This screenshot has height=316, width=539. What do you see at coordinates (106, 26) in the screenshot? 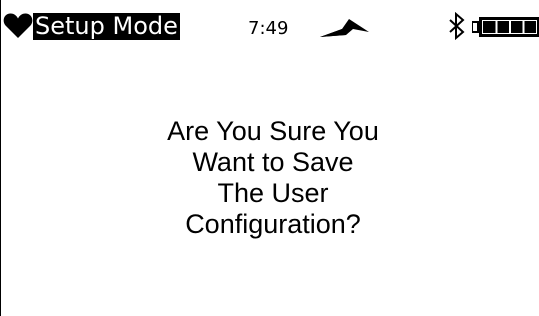
I see `mode-label: Setup Mode` at bounding box center [106, 26].